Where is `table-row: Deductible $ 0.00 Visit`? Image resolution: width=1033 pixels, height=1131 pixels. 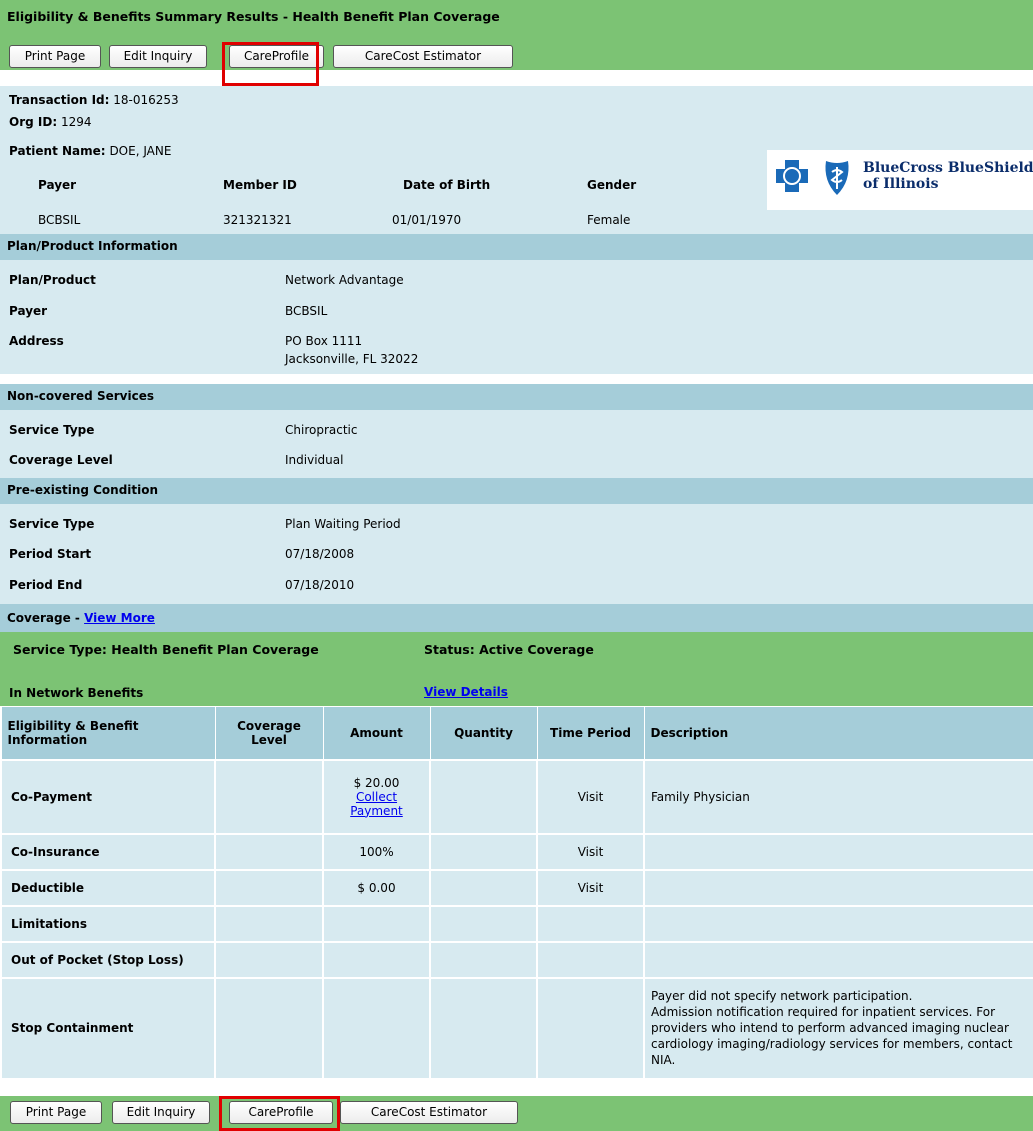 table-row: Deductible $ 0.00 Visit is located at coordinates (516, 887).